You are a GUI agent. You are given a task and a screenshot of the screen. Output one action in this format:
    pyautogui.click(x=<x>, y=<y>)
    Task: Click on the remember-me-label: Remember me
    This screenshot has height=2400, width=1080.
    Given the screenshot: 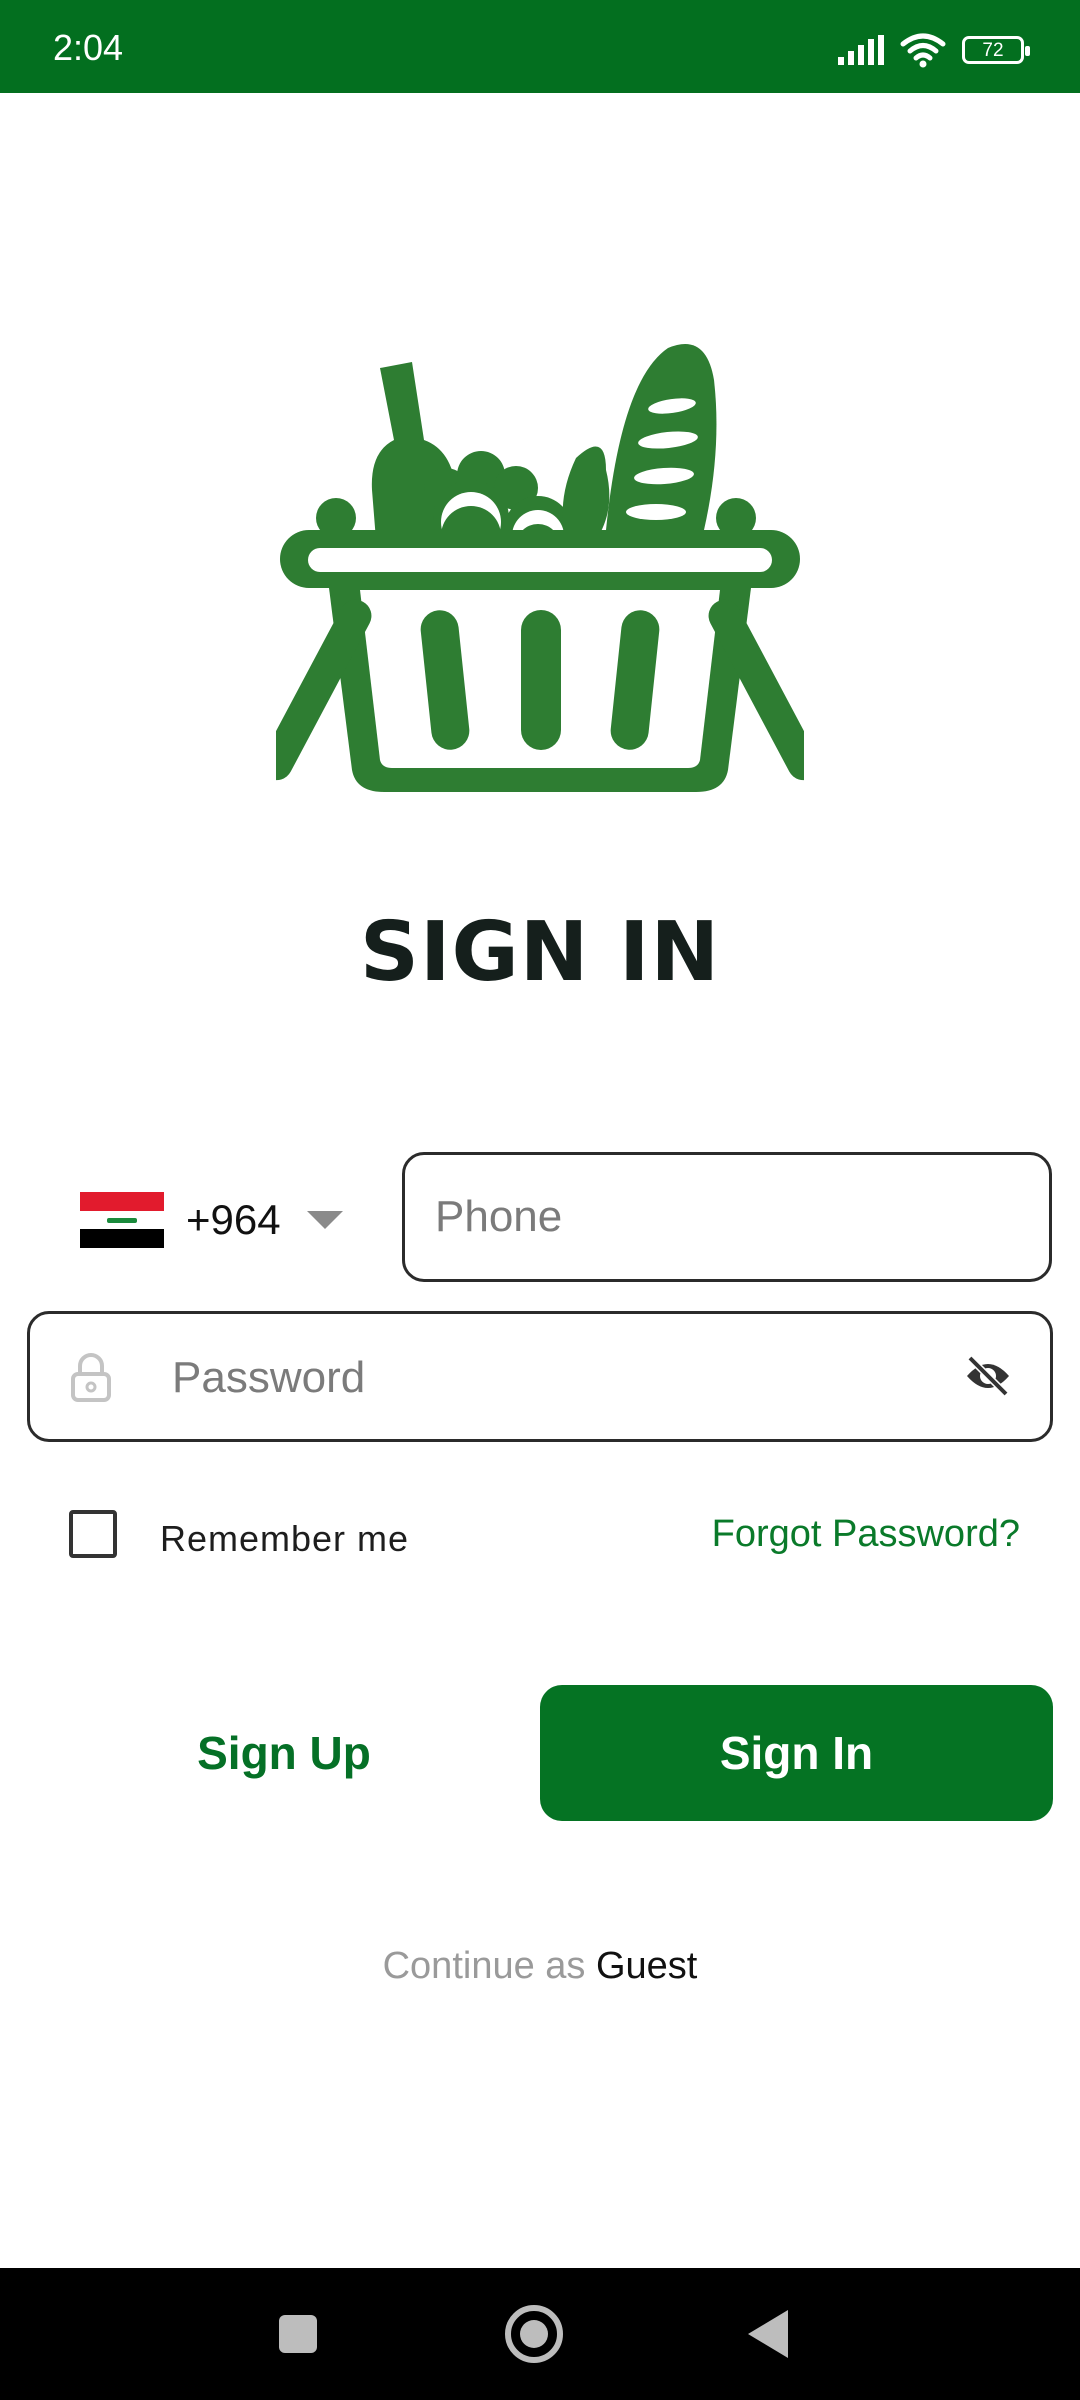 What is the action you would take?
    pyautogui.click(x=285, y=1538)
    